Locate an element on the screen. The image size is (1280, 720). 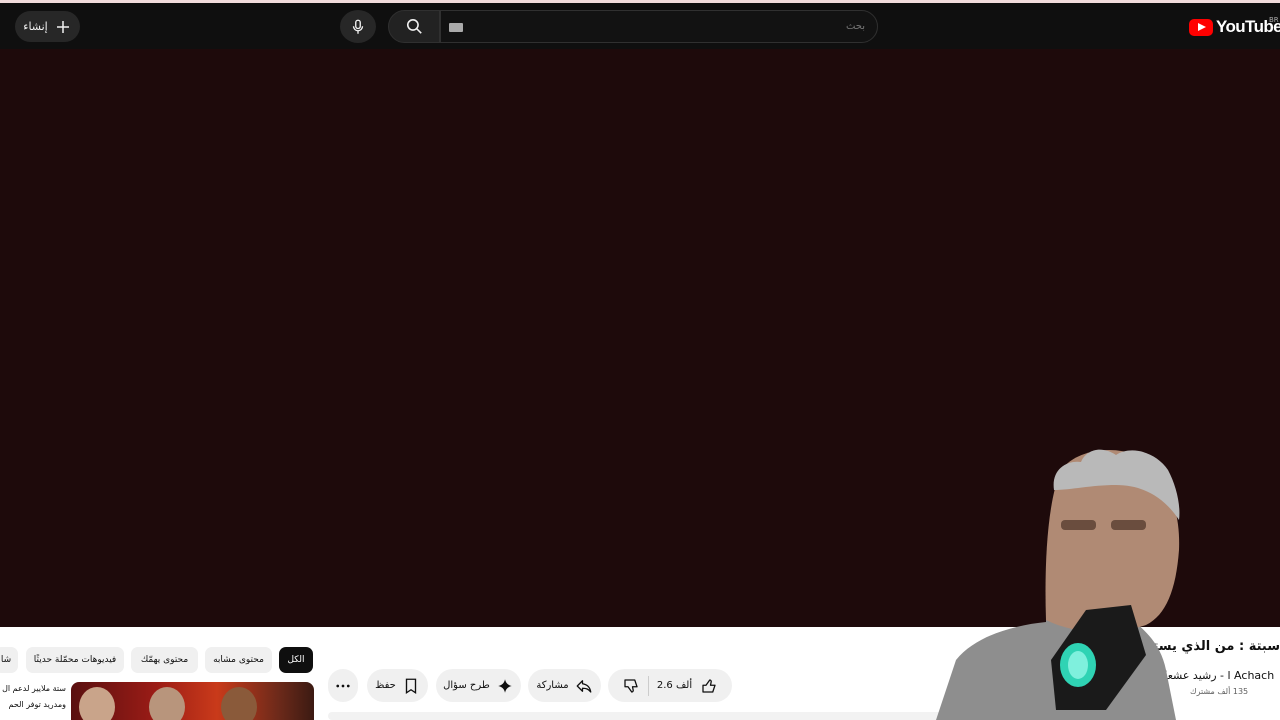
ask-button: طرح سؤال is located at coordinates (478, 685).